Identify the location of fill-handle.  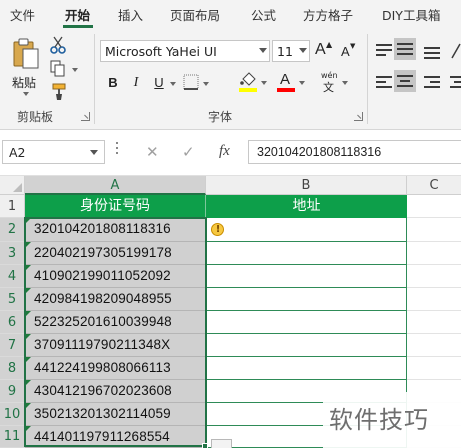
(205, 445).